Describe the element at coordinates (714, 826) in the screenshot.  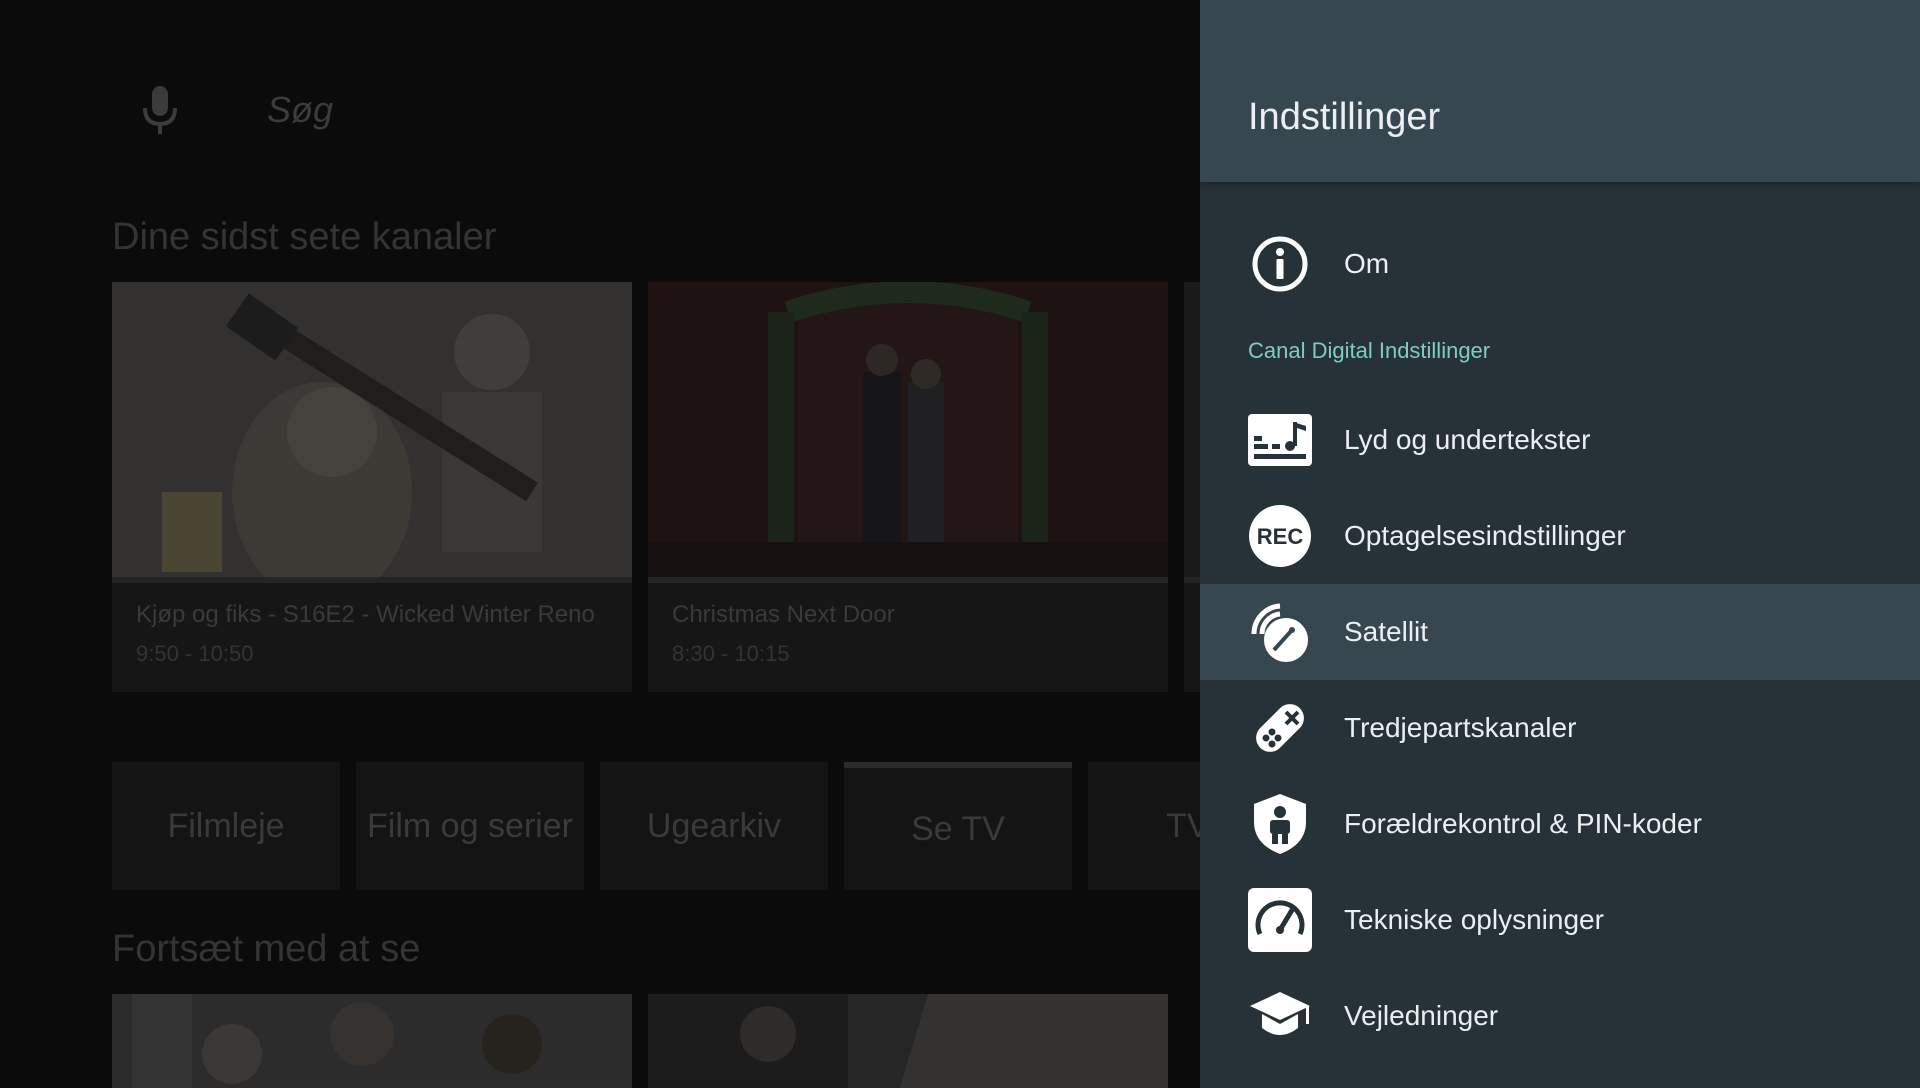
I see `tile-ugearkiv: Ugearkiv` at that location.